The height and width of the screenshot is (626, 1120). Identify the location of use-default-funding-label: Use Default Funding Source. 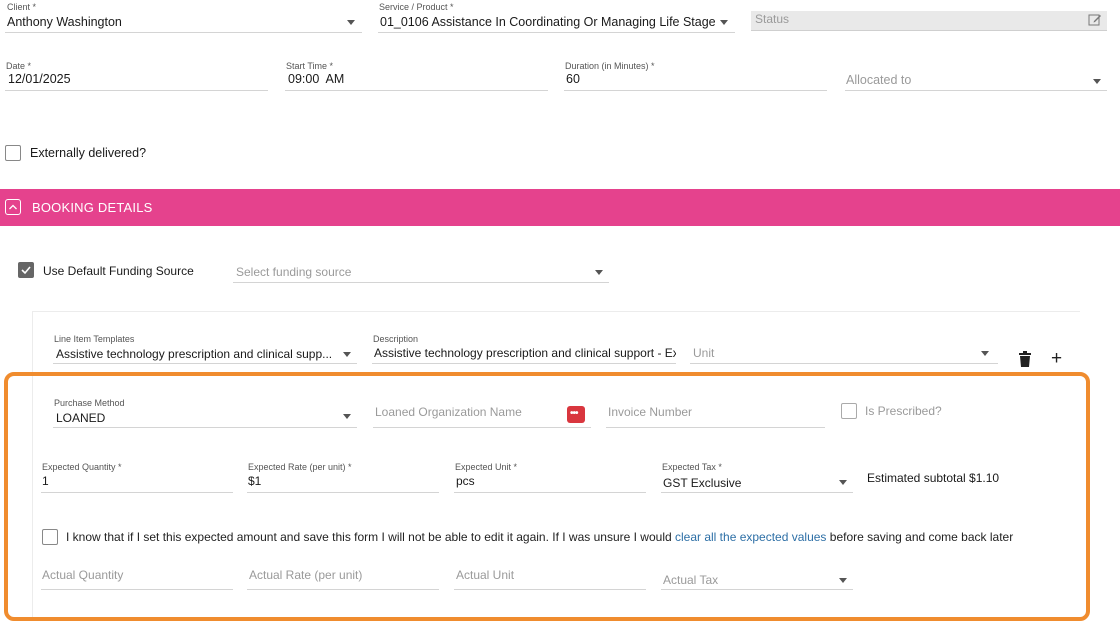
(118, 271).